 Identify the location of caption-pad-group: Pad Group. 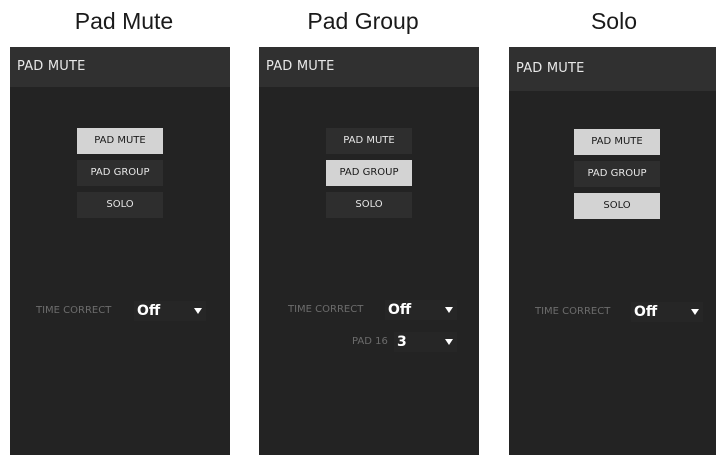
(363, 21).